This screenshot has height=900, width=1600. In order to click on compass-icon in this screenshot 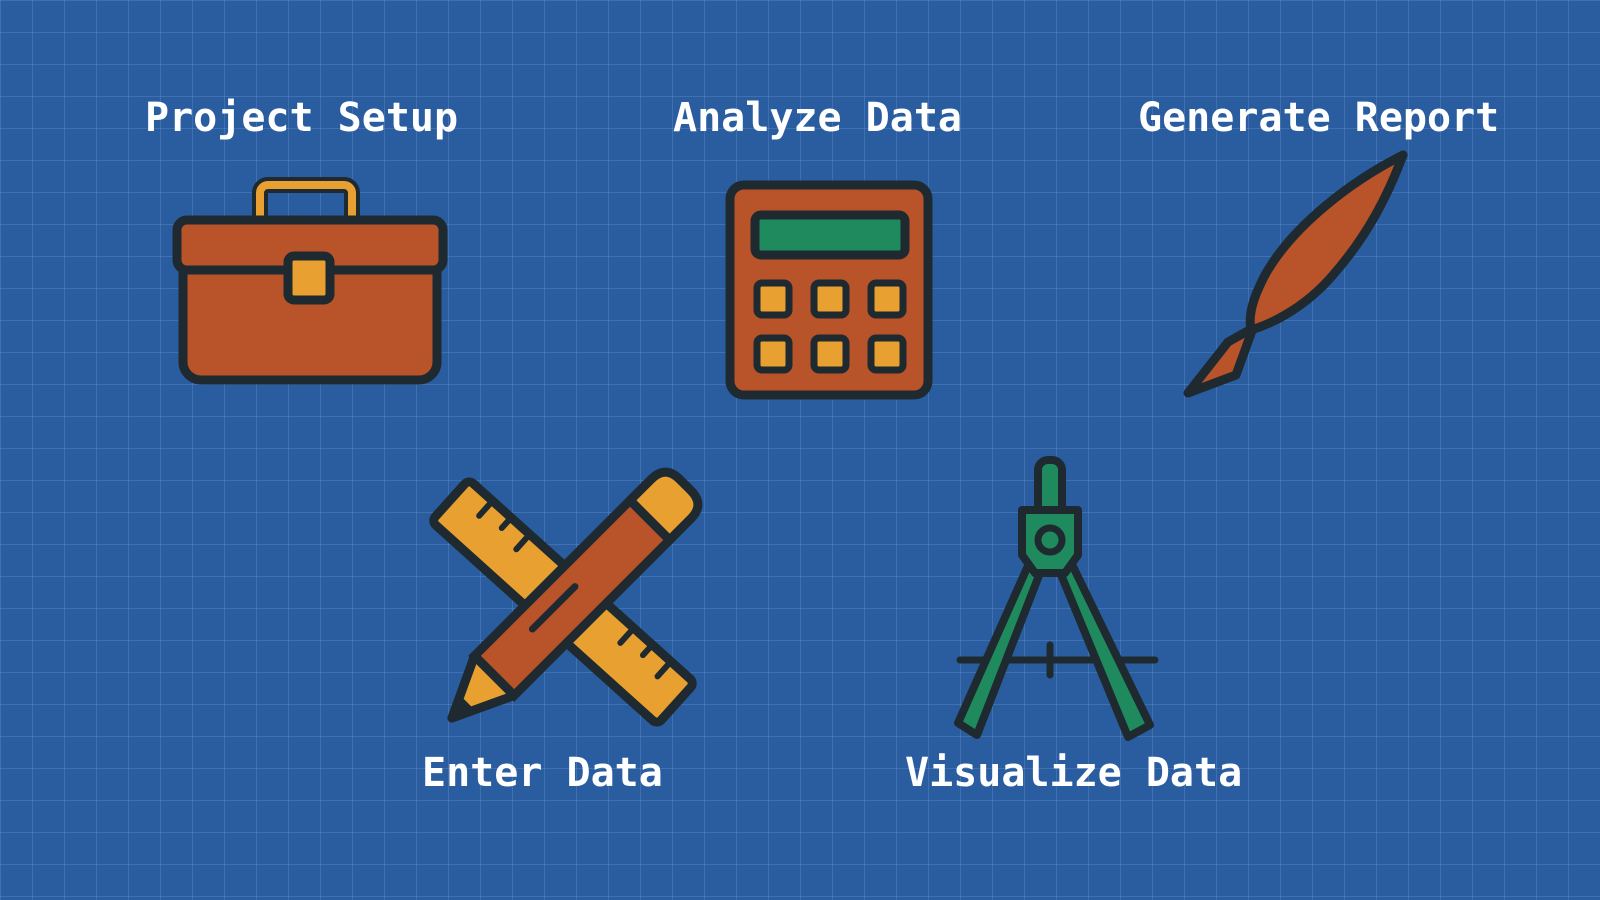, I will do `click(1060, 605)`.